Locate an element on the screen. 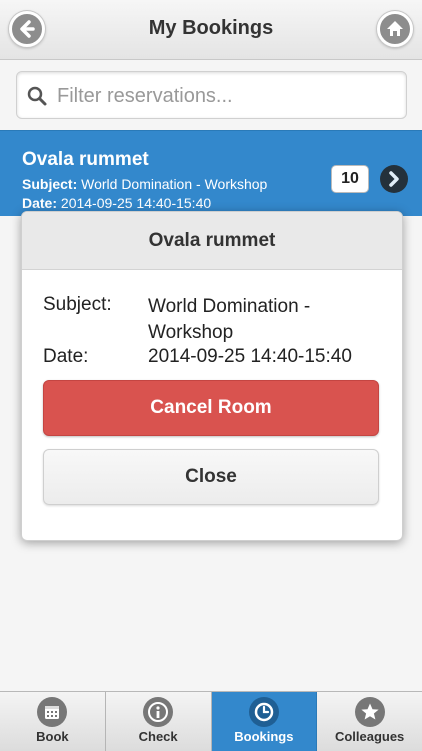 This screenshot has width=422, height=751. home-icon is located at coordinates (395, 28).